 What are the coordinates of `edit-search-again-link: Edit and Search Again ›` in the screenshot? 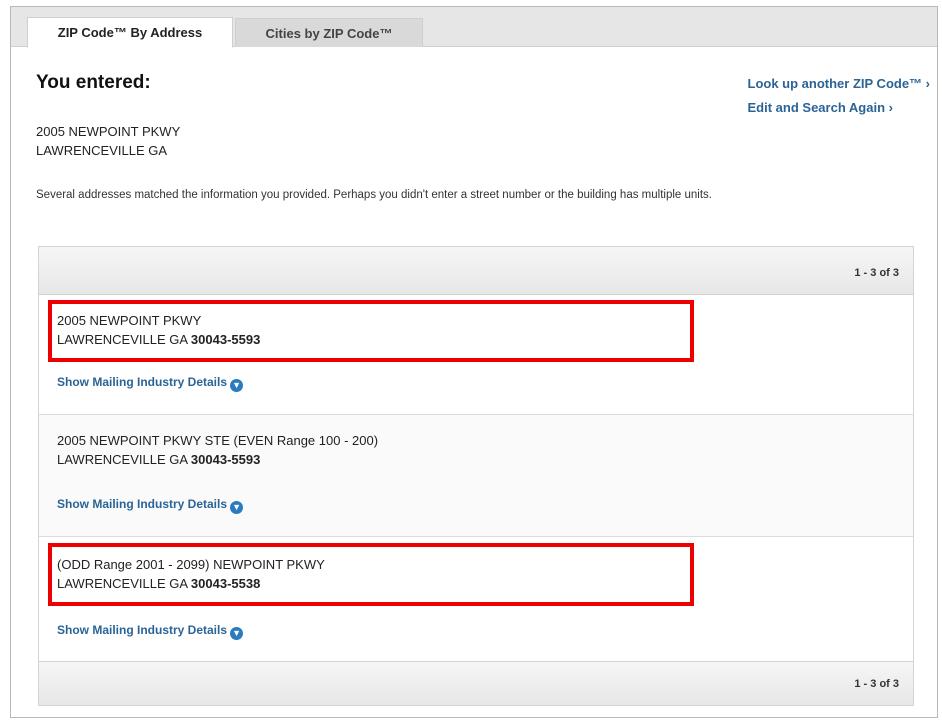 It's located at (839, 107).